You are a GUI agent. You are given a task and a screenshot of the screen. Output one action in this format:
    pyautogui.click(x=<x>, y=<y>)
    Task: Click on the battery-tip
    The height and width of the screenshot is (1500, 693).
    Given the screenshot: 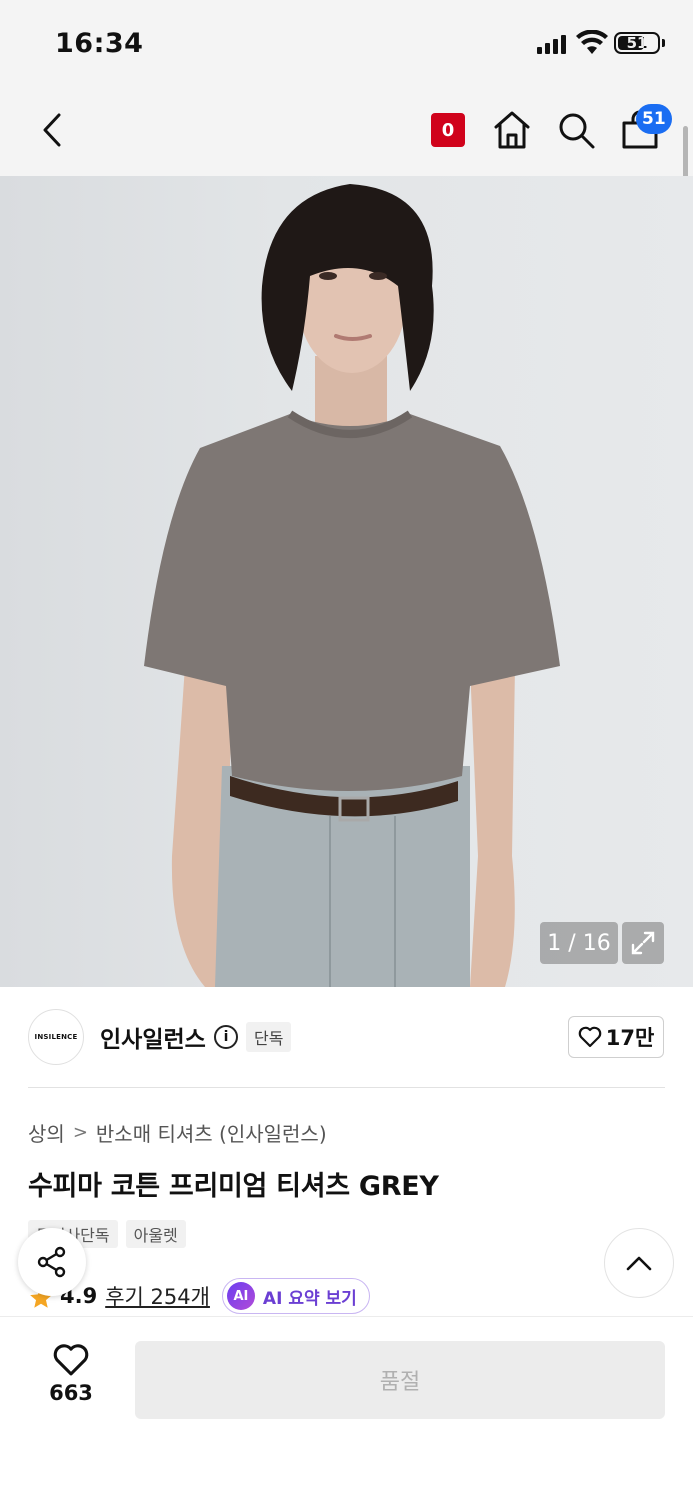 What is the action you would take?
    pyautogui.click(x=663, y=43)
    